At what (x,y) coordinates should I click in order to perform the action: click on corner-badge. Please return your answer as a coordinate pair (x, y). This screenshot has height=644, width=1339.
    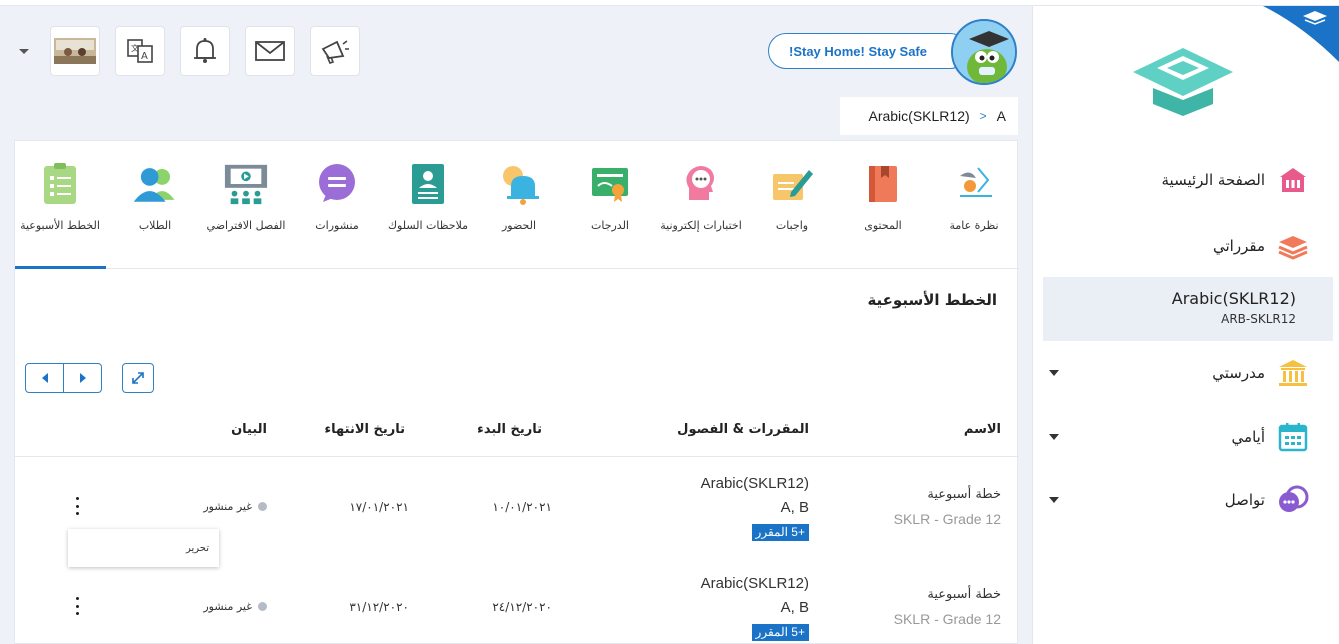
    Looking at the image, I should click on (1301, 34).